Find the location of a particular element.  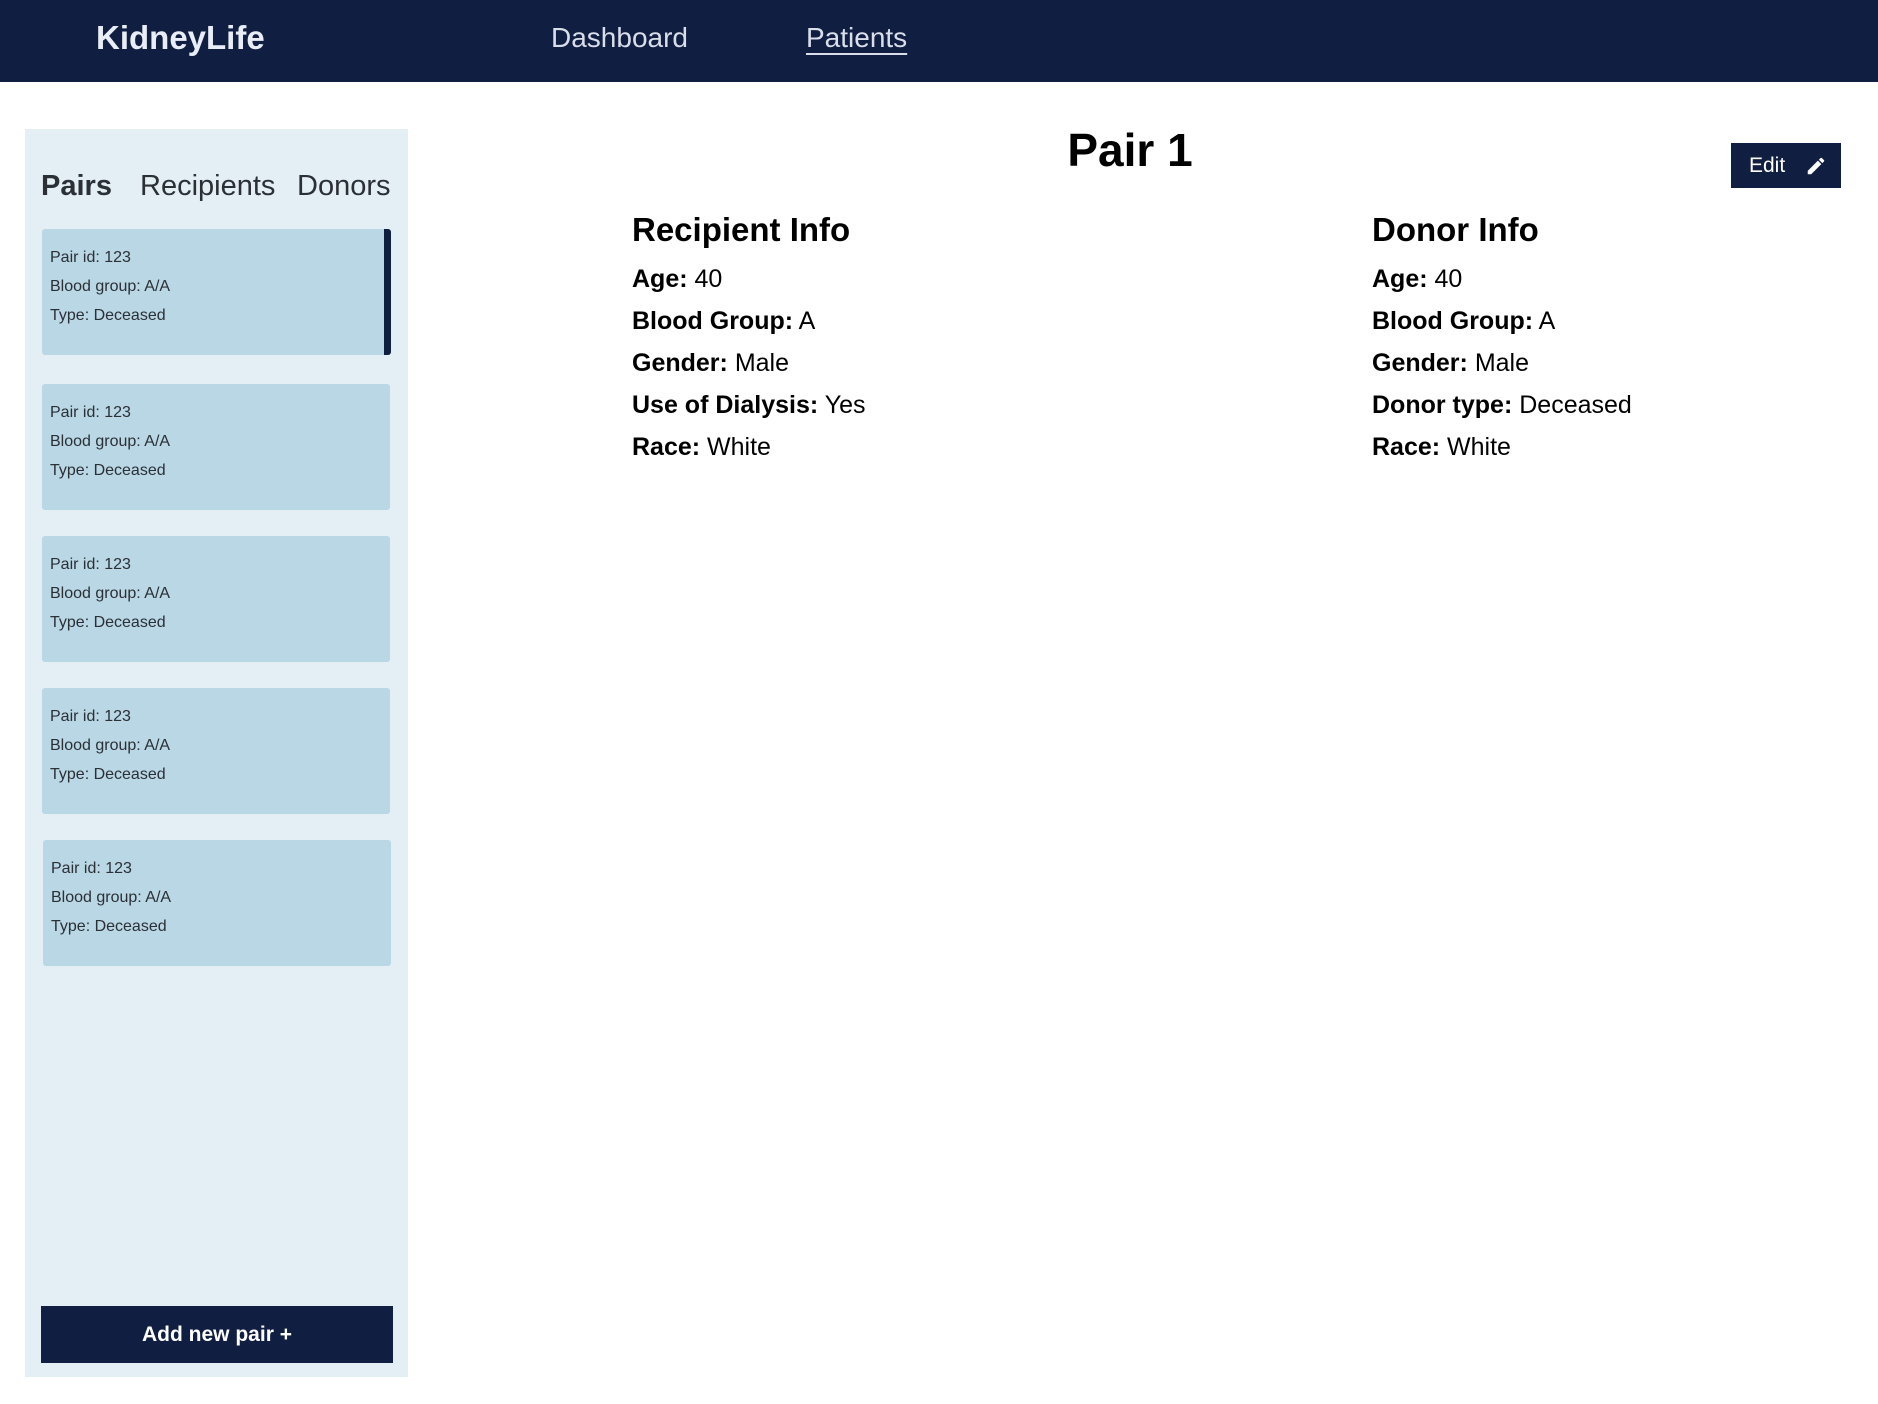

nav-patients-link: Patients is located at coordinates (856, 38).